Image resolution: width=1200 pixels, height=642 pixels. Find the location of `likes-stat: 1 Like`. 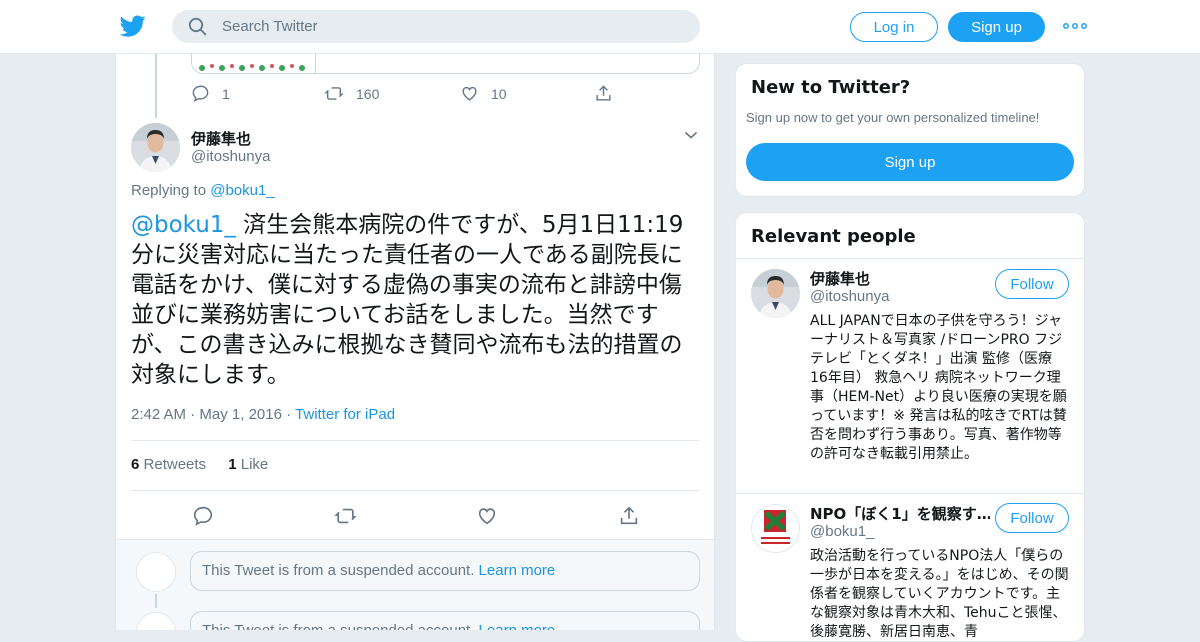

likes-stat: 1 Like is located at coordinates (248, 464).